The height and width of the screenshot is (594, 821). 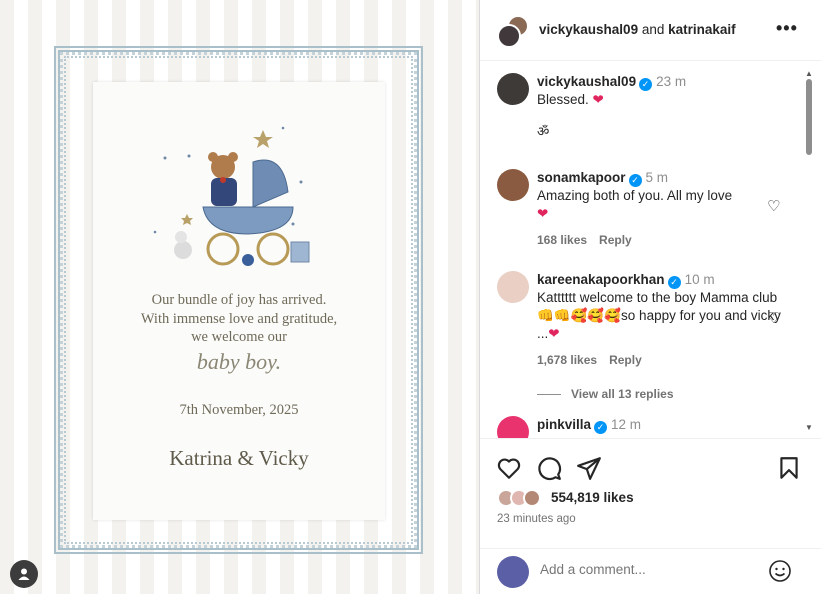 What do you see at coordinates (653, 29) in the screenshot?
I see `author-joiner: and` at bounding box center [653, 29].